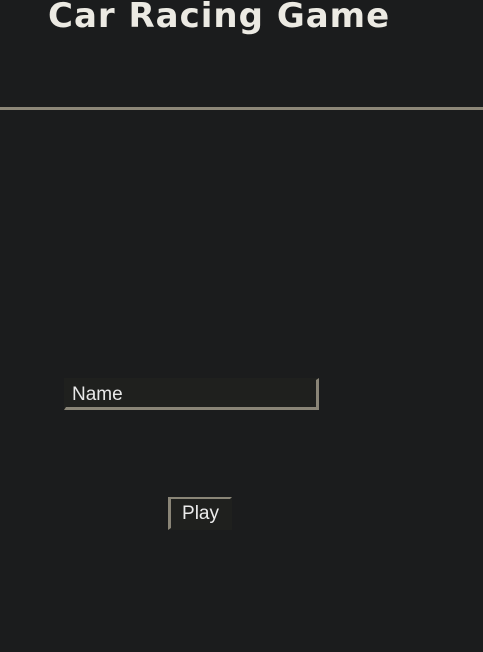 This screenshot has width=483, height=652. I want to click on play-button: Play, so click(200, 513).